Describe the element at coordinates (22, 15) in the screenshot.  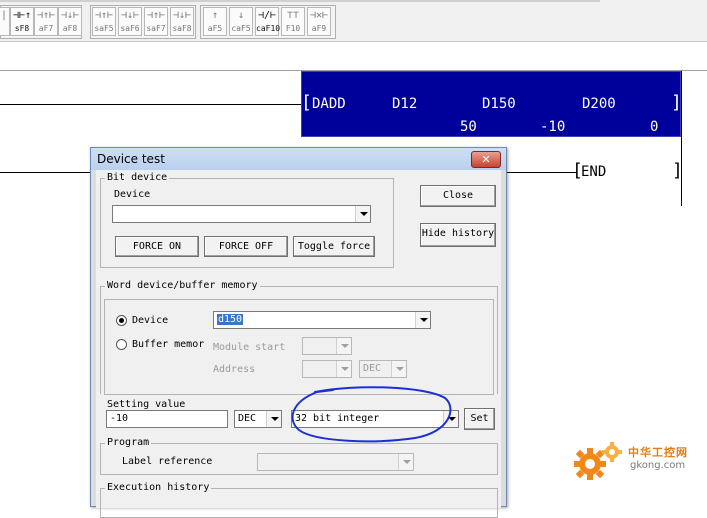
I see `toolbar-icon: ⊣⊢↑` at that location.